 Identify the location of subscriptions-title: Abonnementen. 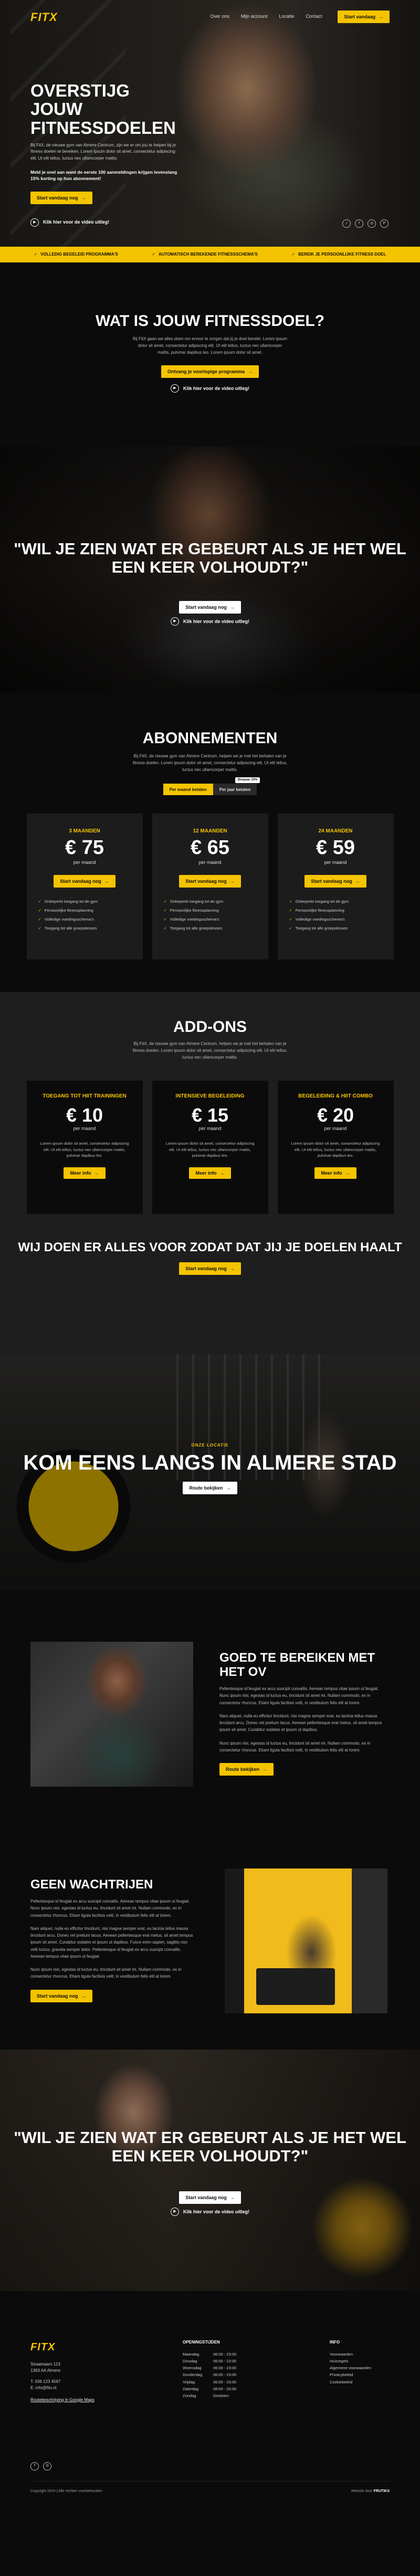
(210, 738).